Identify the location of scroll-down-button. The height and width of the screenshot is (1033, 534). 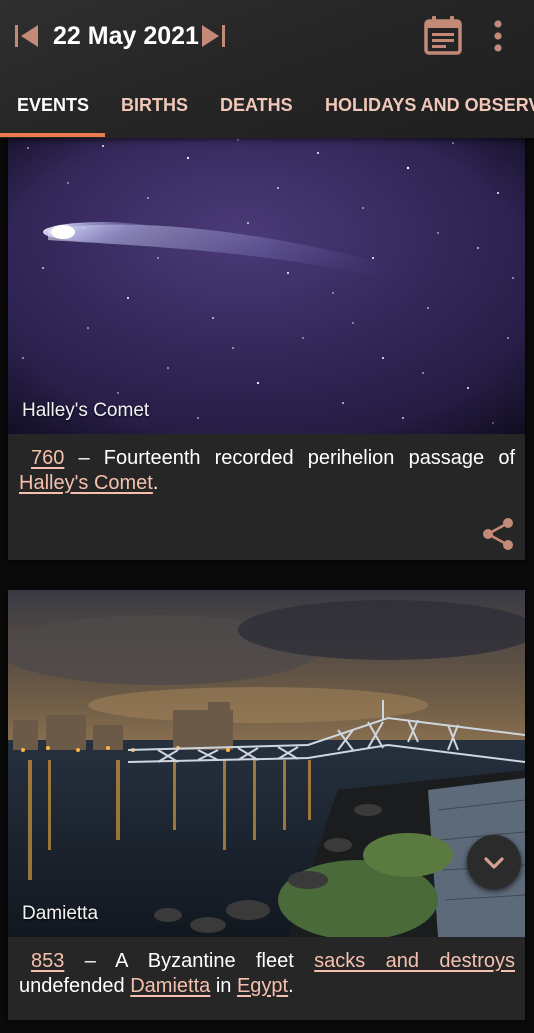
(494, 862).